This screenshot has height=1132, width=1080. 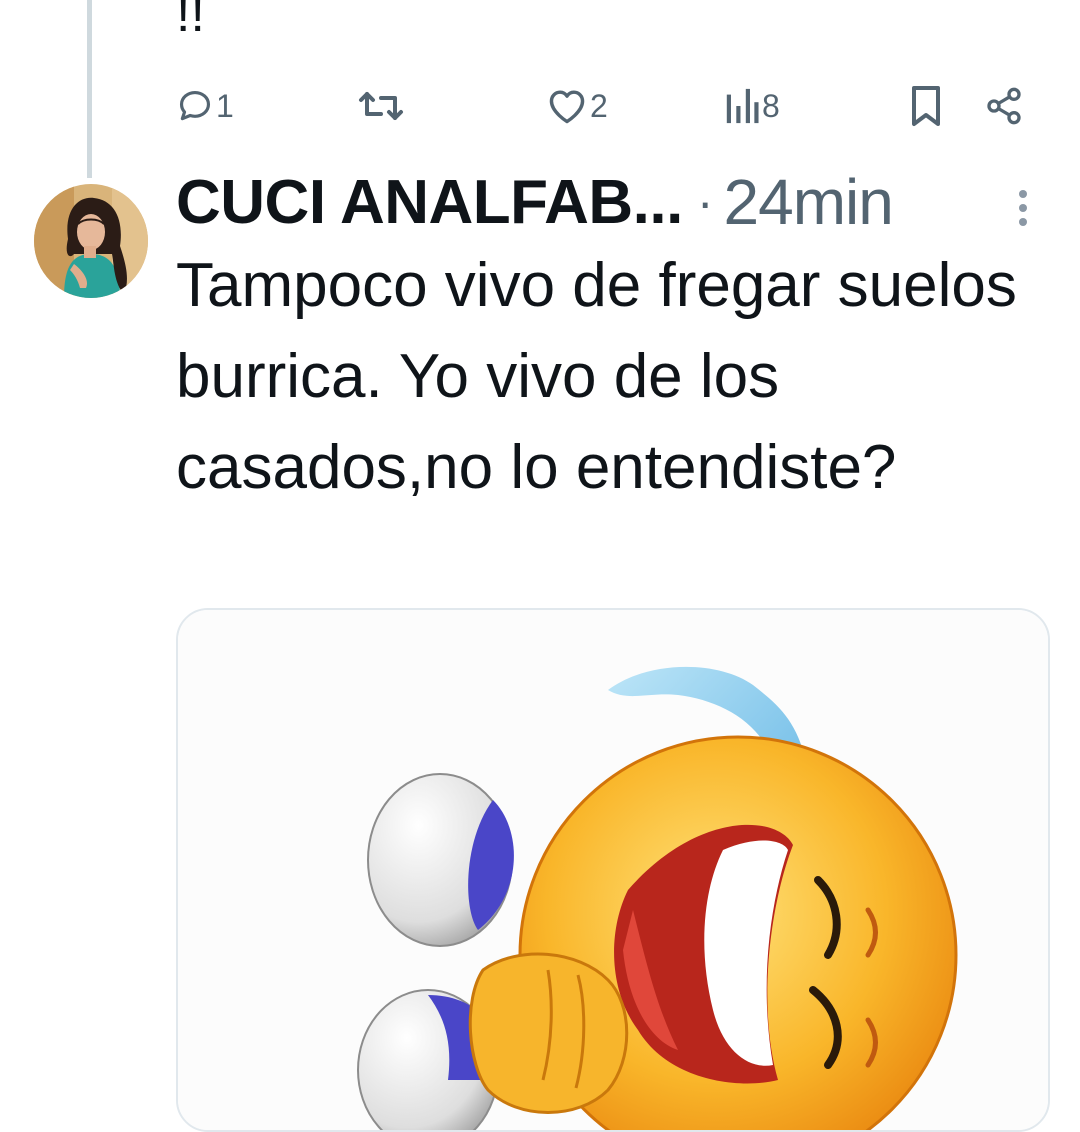 What do you see at coordinates (809, 202) in the screenshot?
I see `tweet-timestamp: 24min` at bounding box center [809, 202].